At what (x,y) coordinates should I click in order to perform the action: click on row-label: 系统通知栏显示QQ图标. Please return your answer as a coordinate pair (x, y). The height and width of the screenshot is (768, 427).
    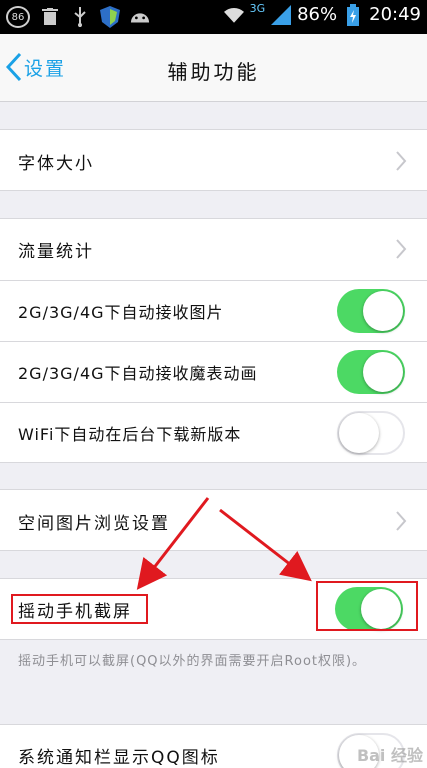
    Looking at the image, I should click on (119, 758).